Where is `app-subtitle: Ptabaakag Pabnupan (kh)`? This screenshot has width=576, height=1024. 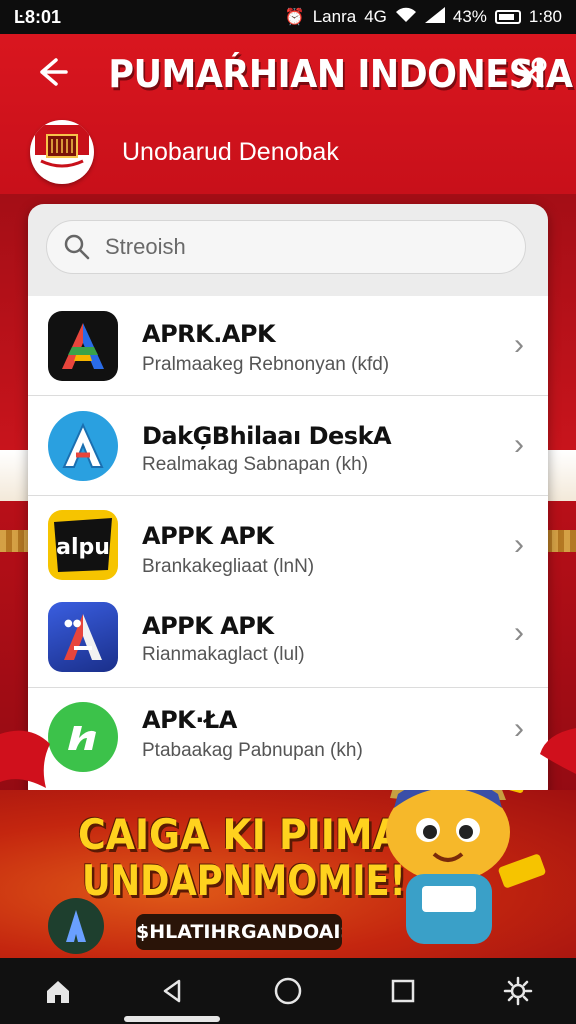
app-subtitle: Ptabaakag Pabnupan (kh) is located at coordinates (252, 750).